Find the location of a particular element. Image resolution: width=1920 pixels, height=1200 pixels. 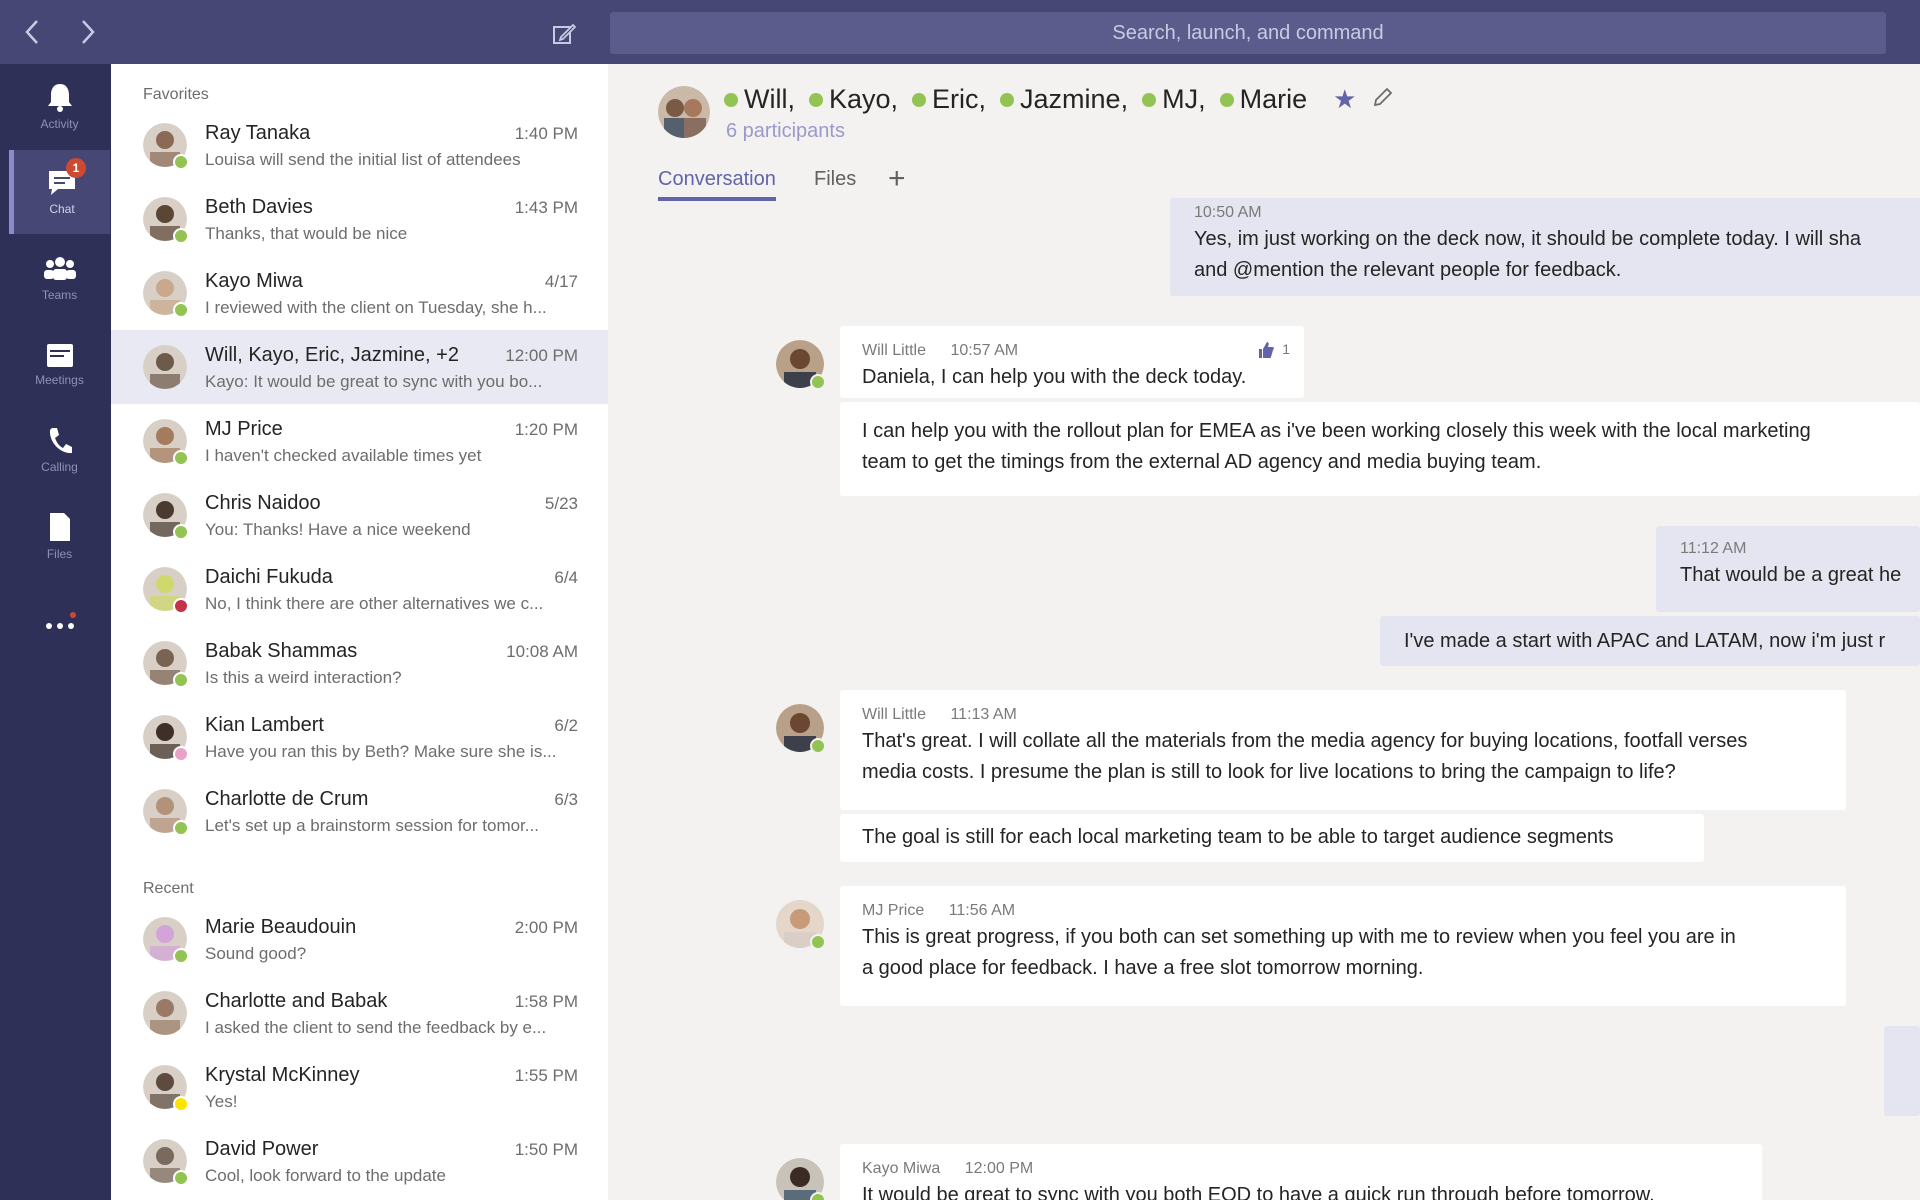

chat-name: Marie Beaudouin is located at coordinates (281, 927).